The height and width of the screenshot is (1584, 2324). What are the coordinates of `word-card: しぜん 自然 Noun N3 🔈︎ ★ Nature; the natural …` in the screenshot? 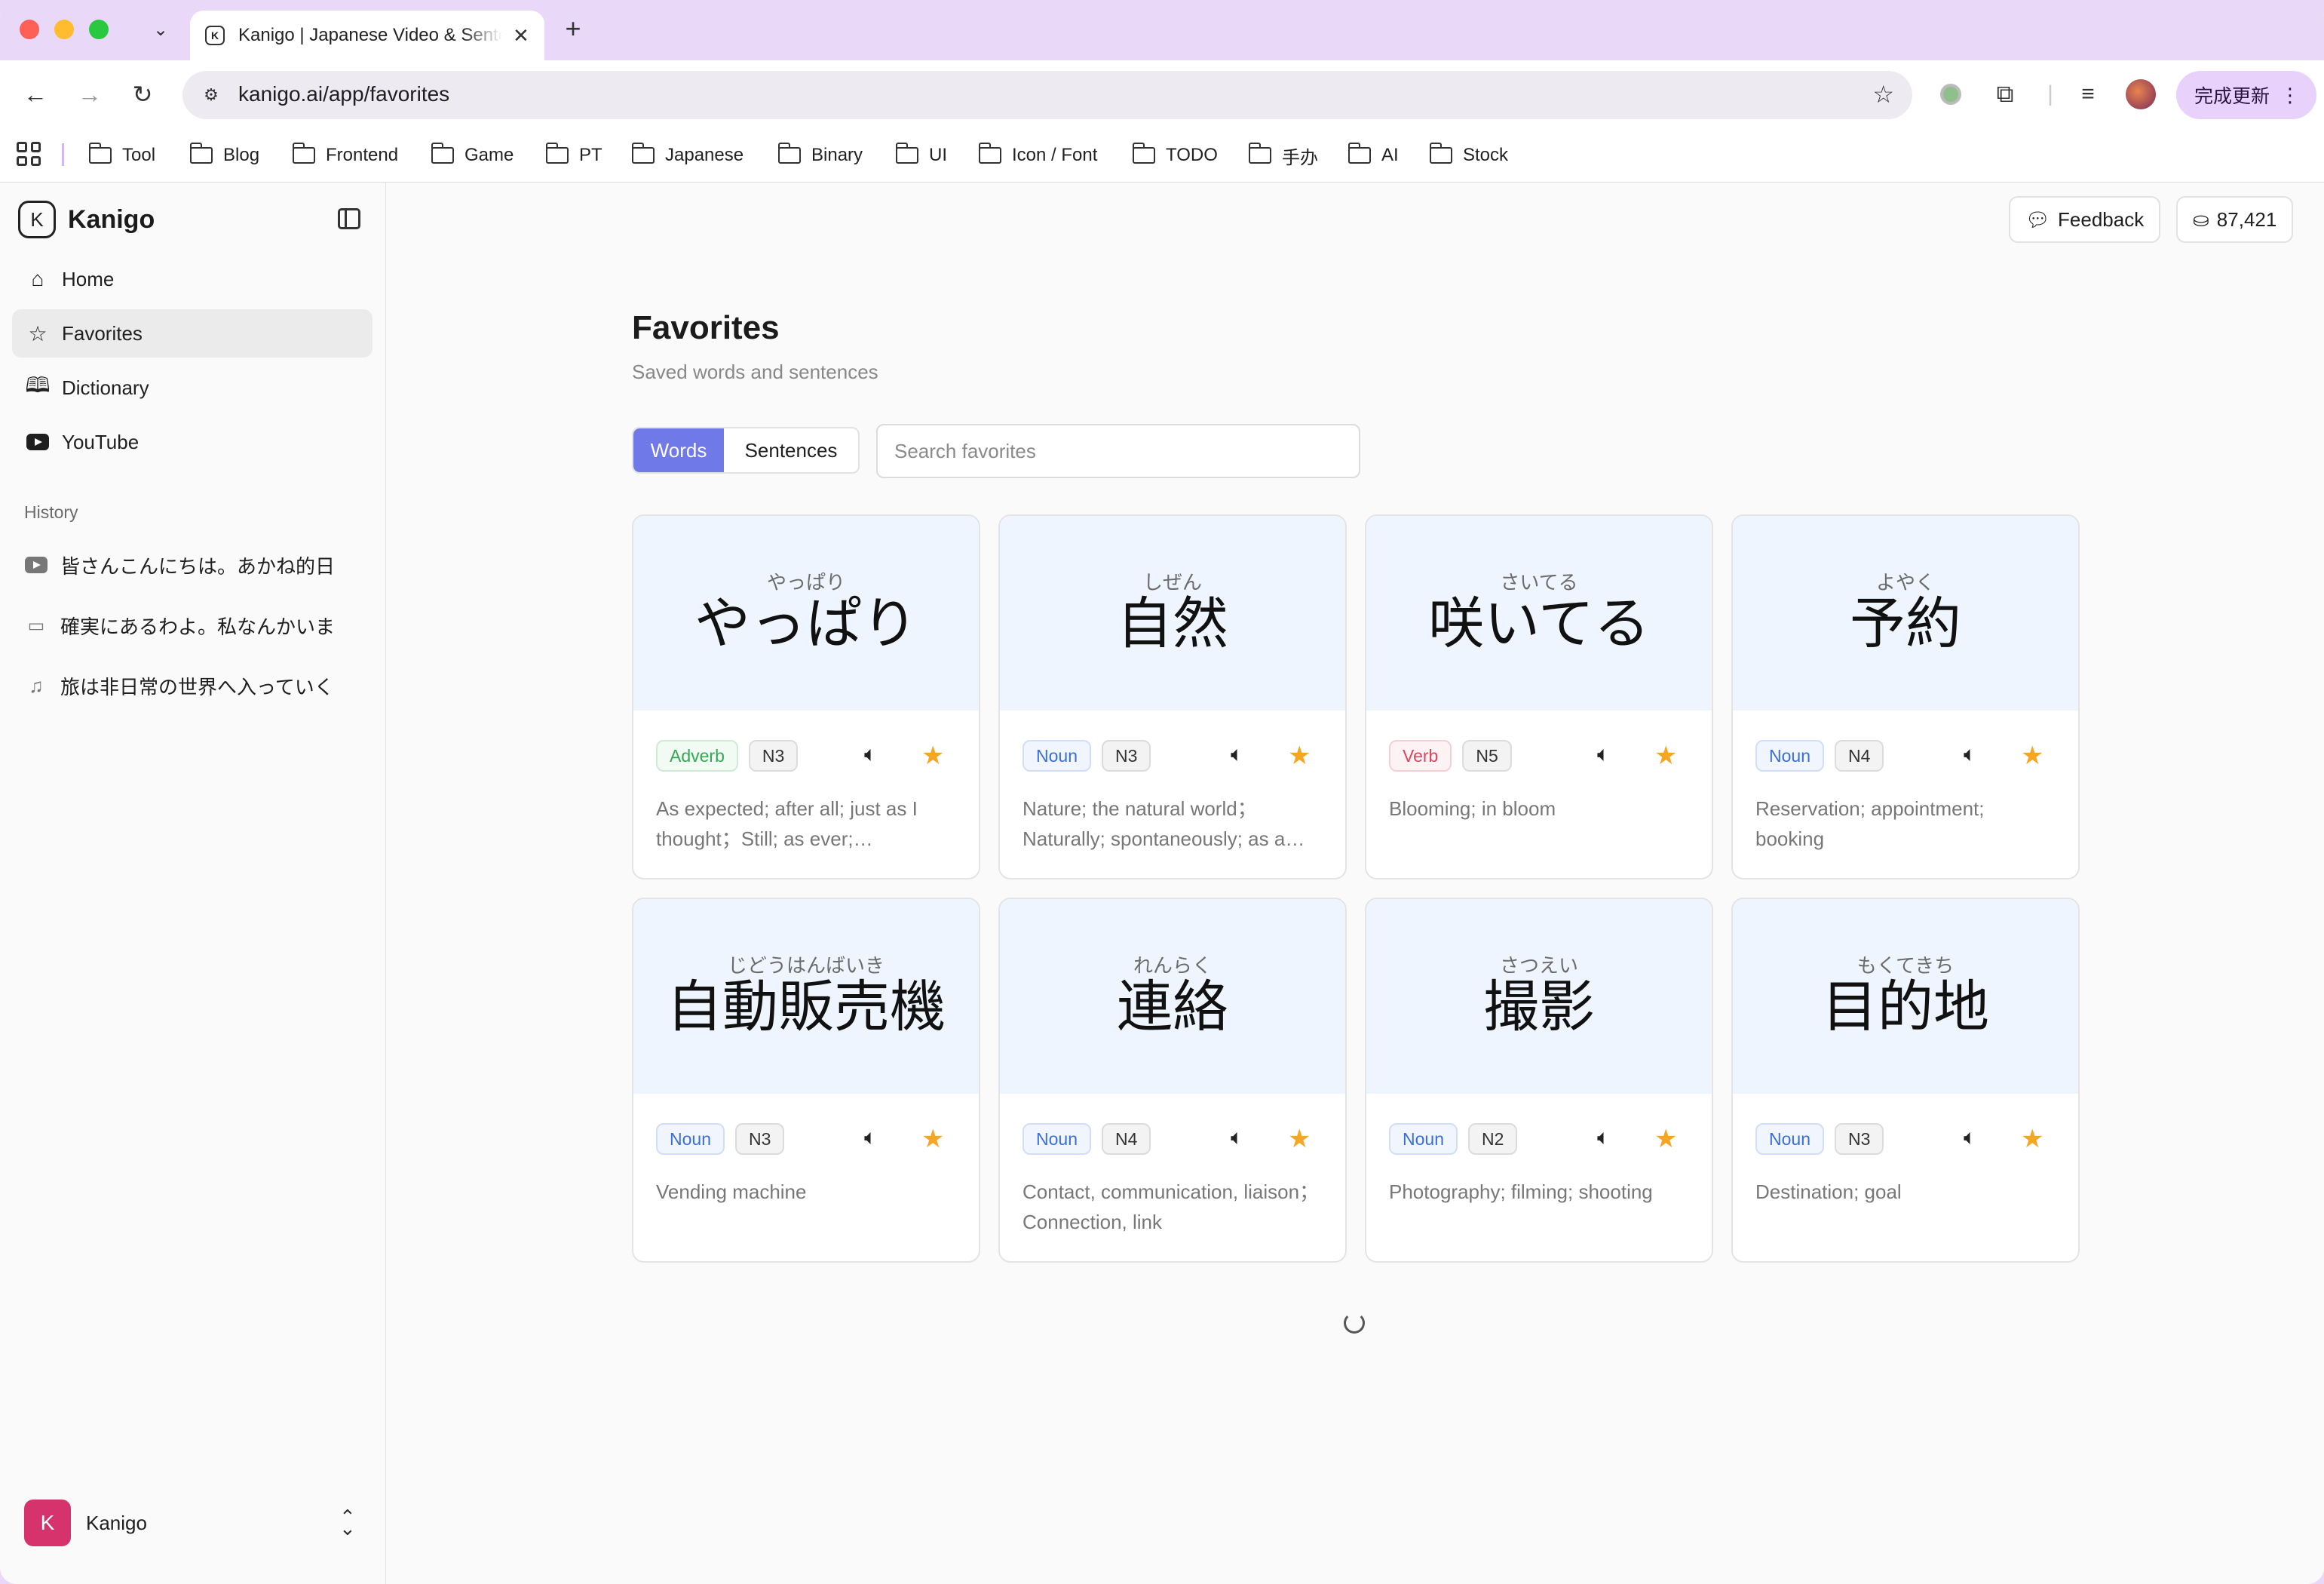 It's located at (1172, 696).